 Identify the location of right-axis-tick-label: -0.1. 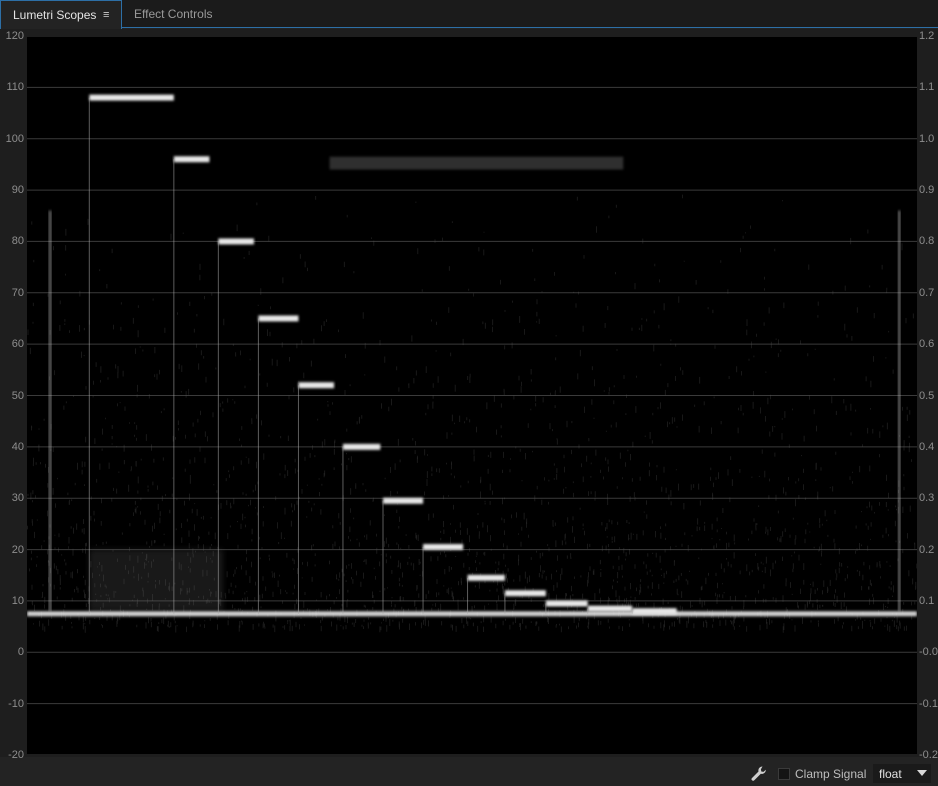
(928, 703).